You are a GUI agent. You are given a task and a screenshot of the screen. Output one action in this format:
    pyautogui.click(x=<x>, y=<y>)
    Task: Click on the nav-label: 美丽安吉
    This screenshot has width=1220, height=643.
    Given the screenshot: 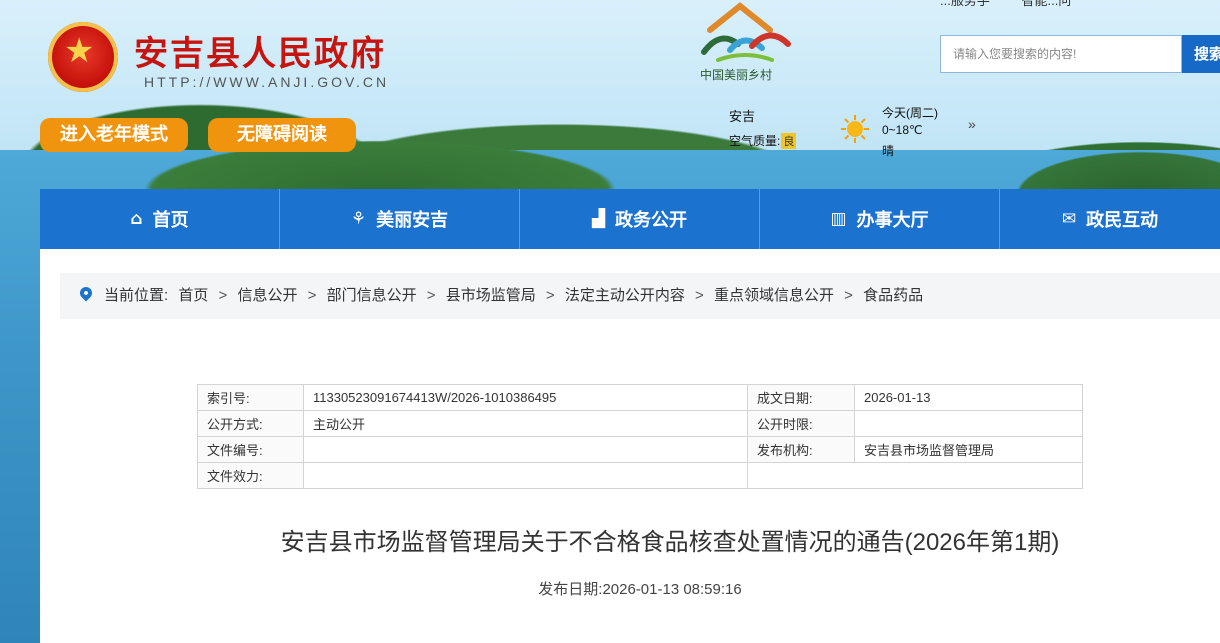 What is the action you would take?
    pyautogui.click(x=412, y=220)
    